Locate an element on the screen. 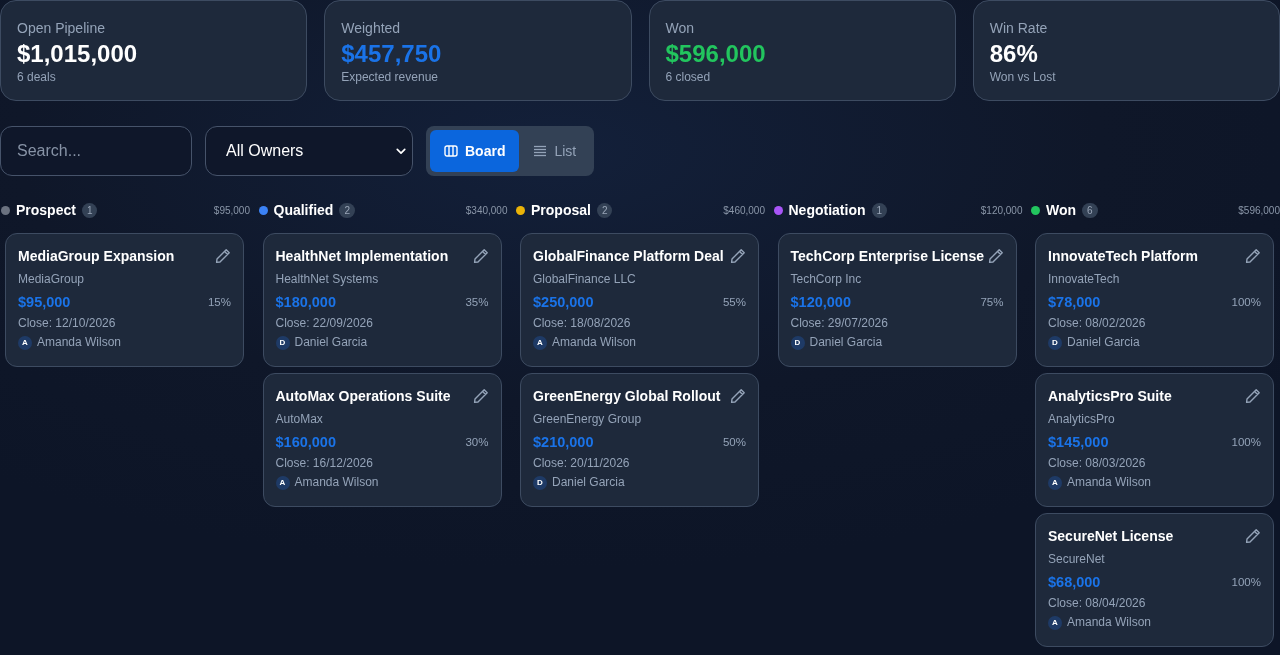 The image size is (1280, 655). deal-amount: $145,000 is located at coordinates (1078, 442).